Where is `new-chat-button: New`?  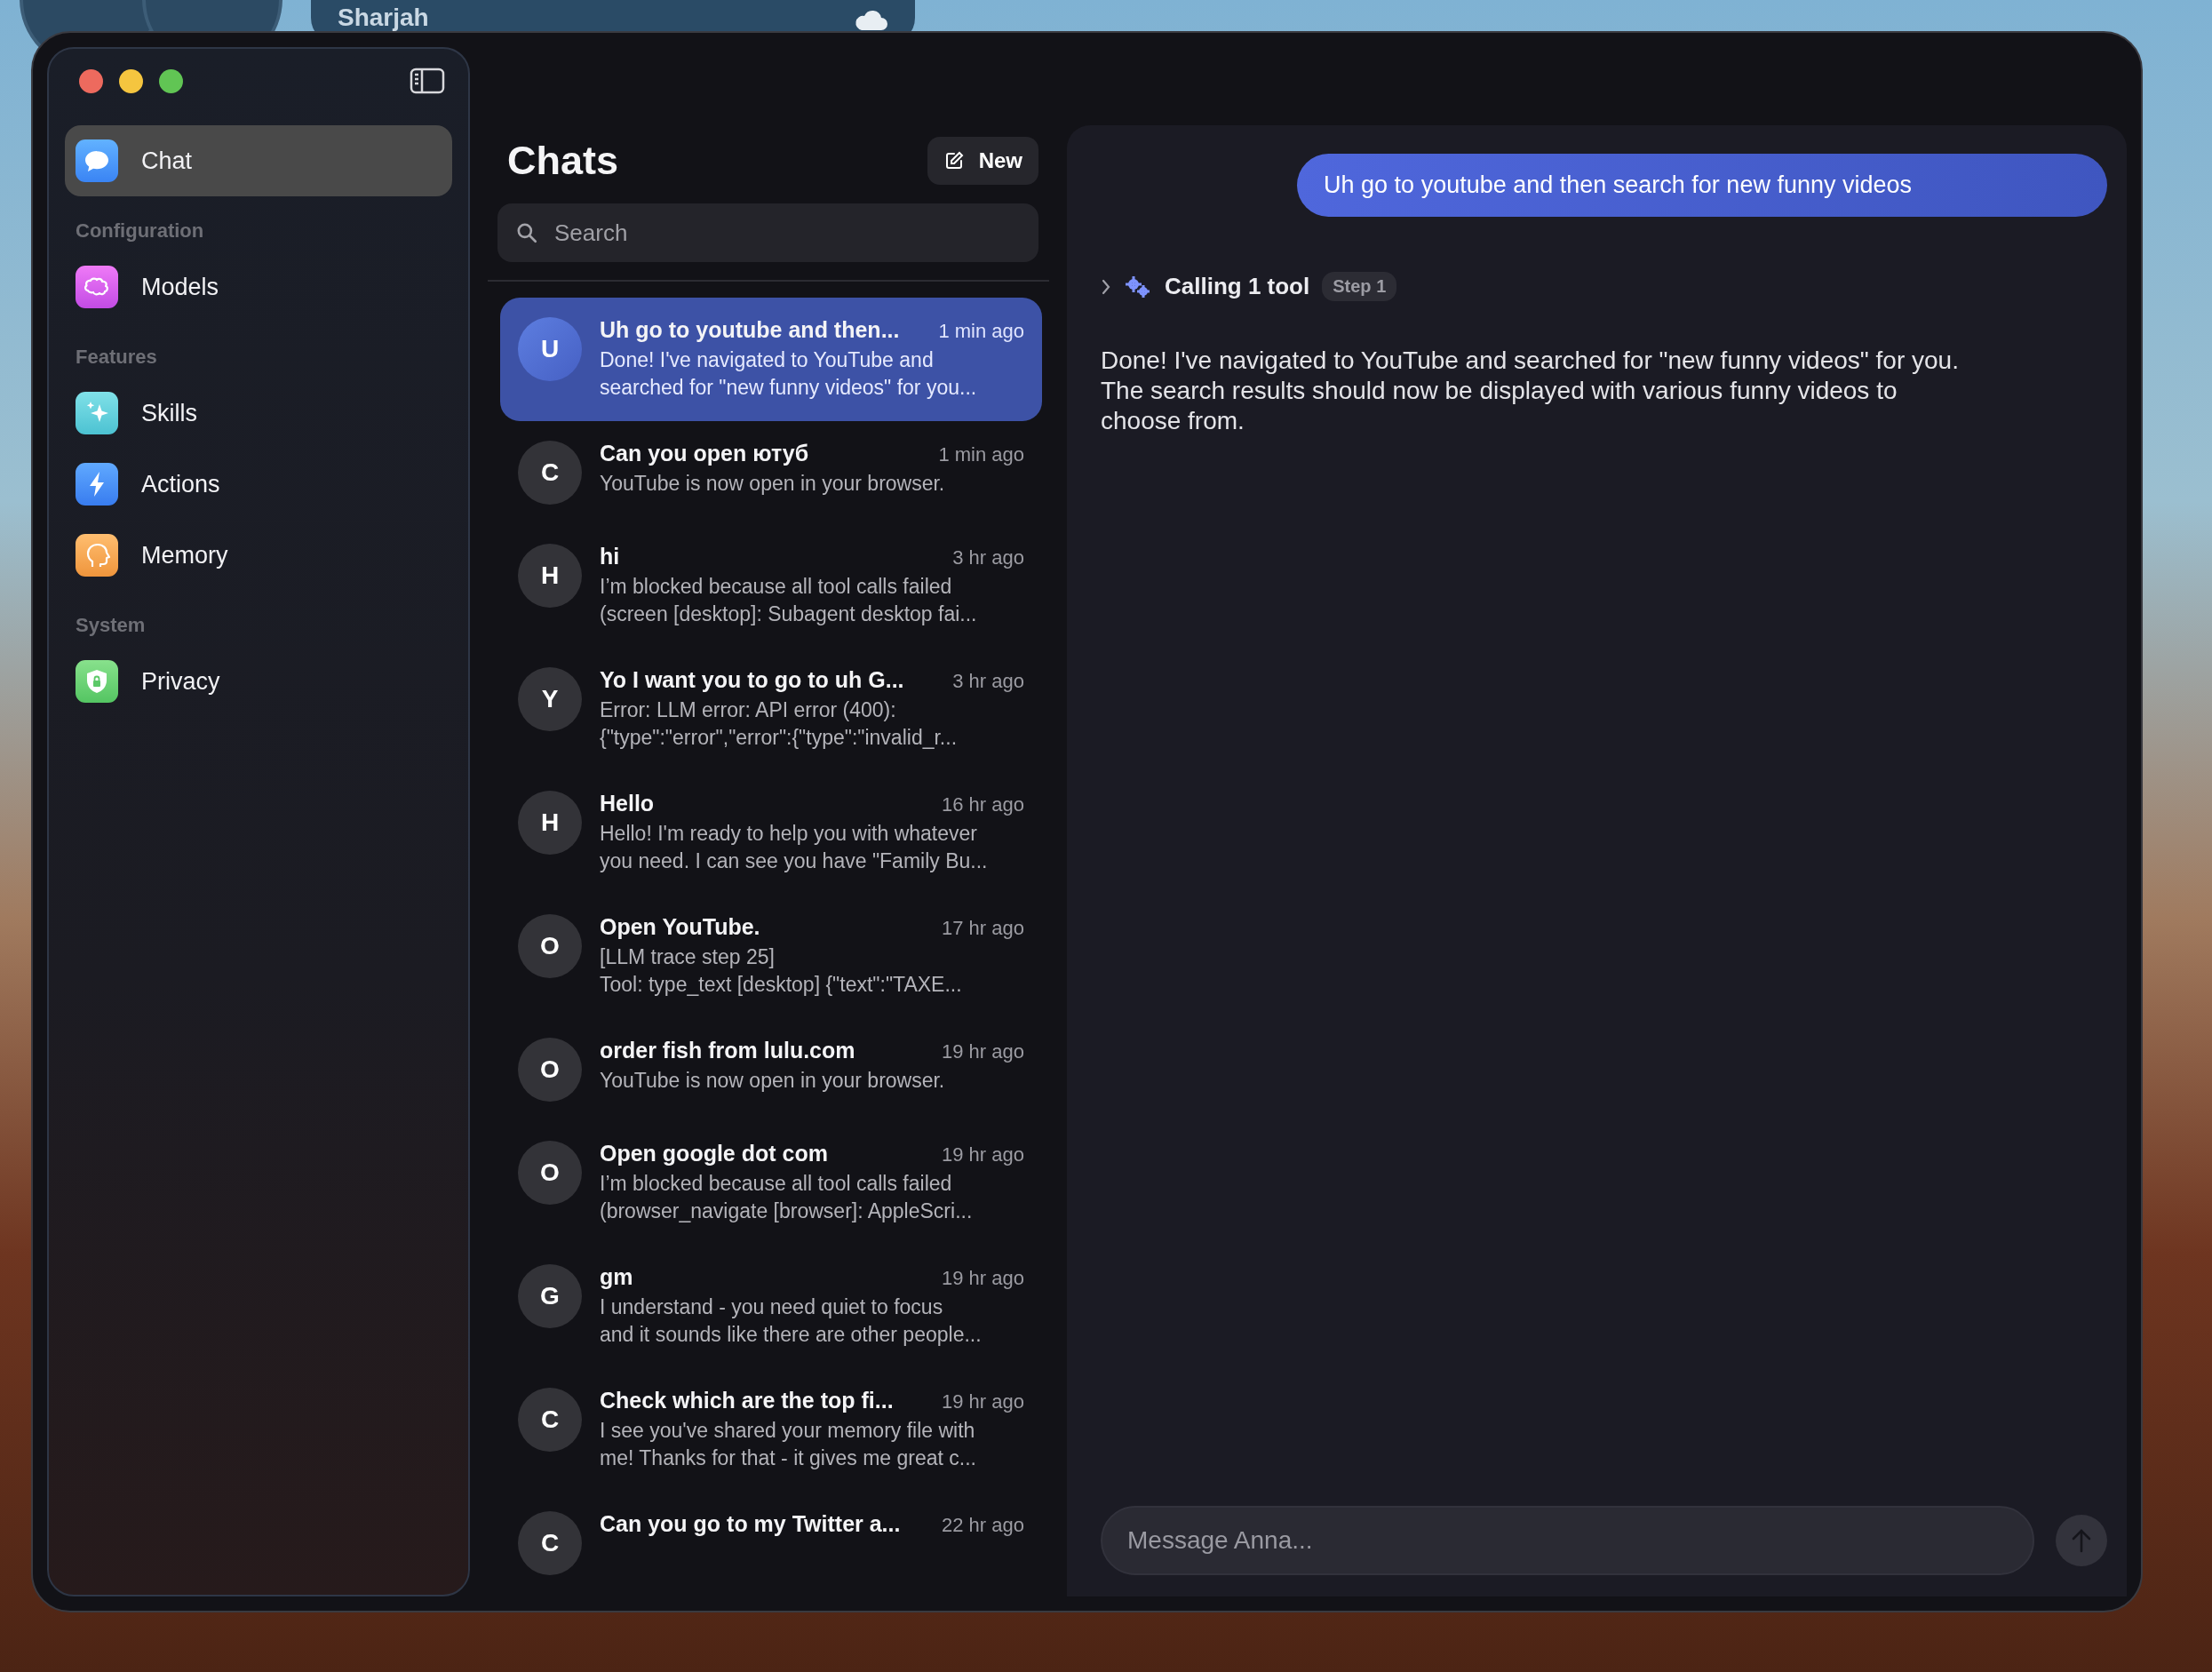 new-chat-button: New is located at coordinates (983, 161).